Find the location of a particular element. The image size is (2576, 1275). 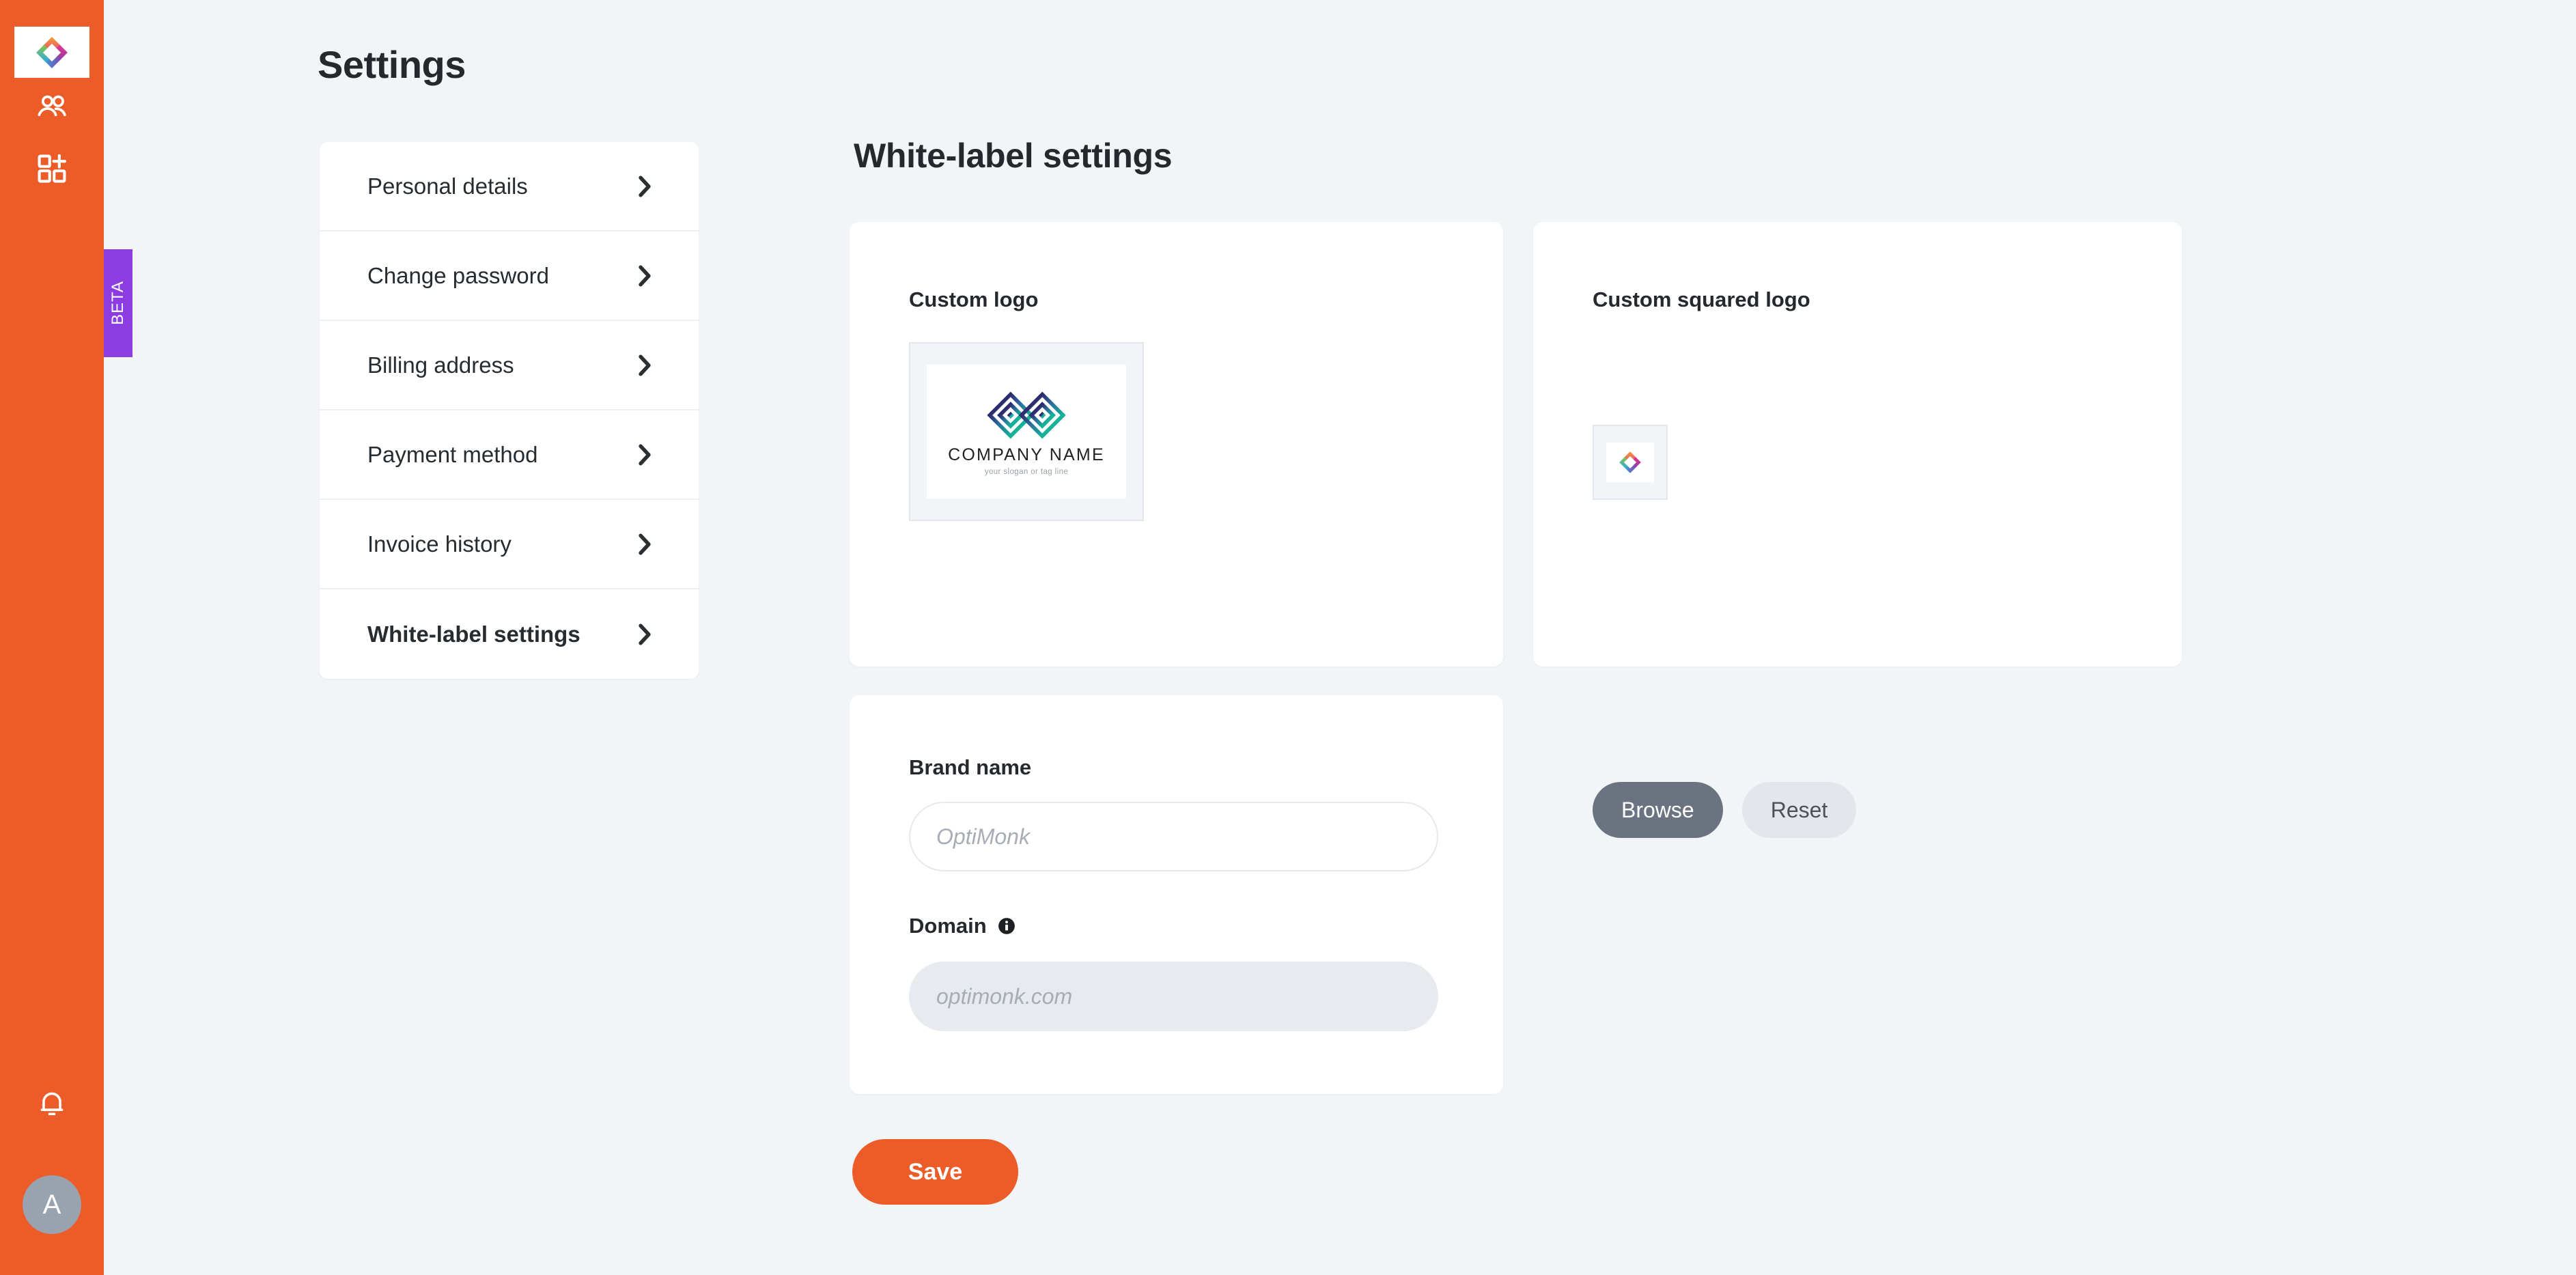

sidebar-item-apps is located at coordinates (52, 170).